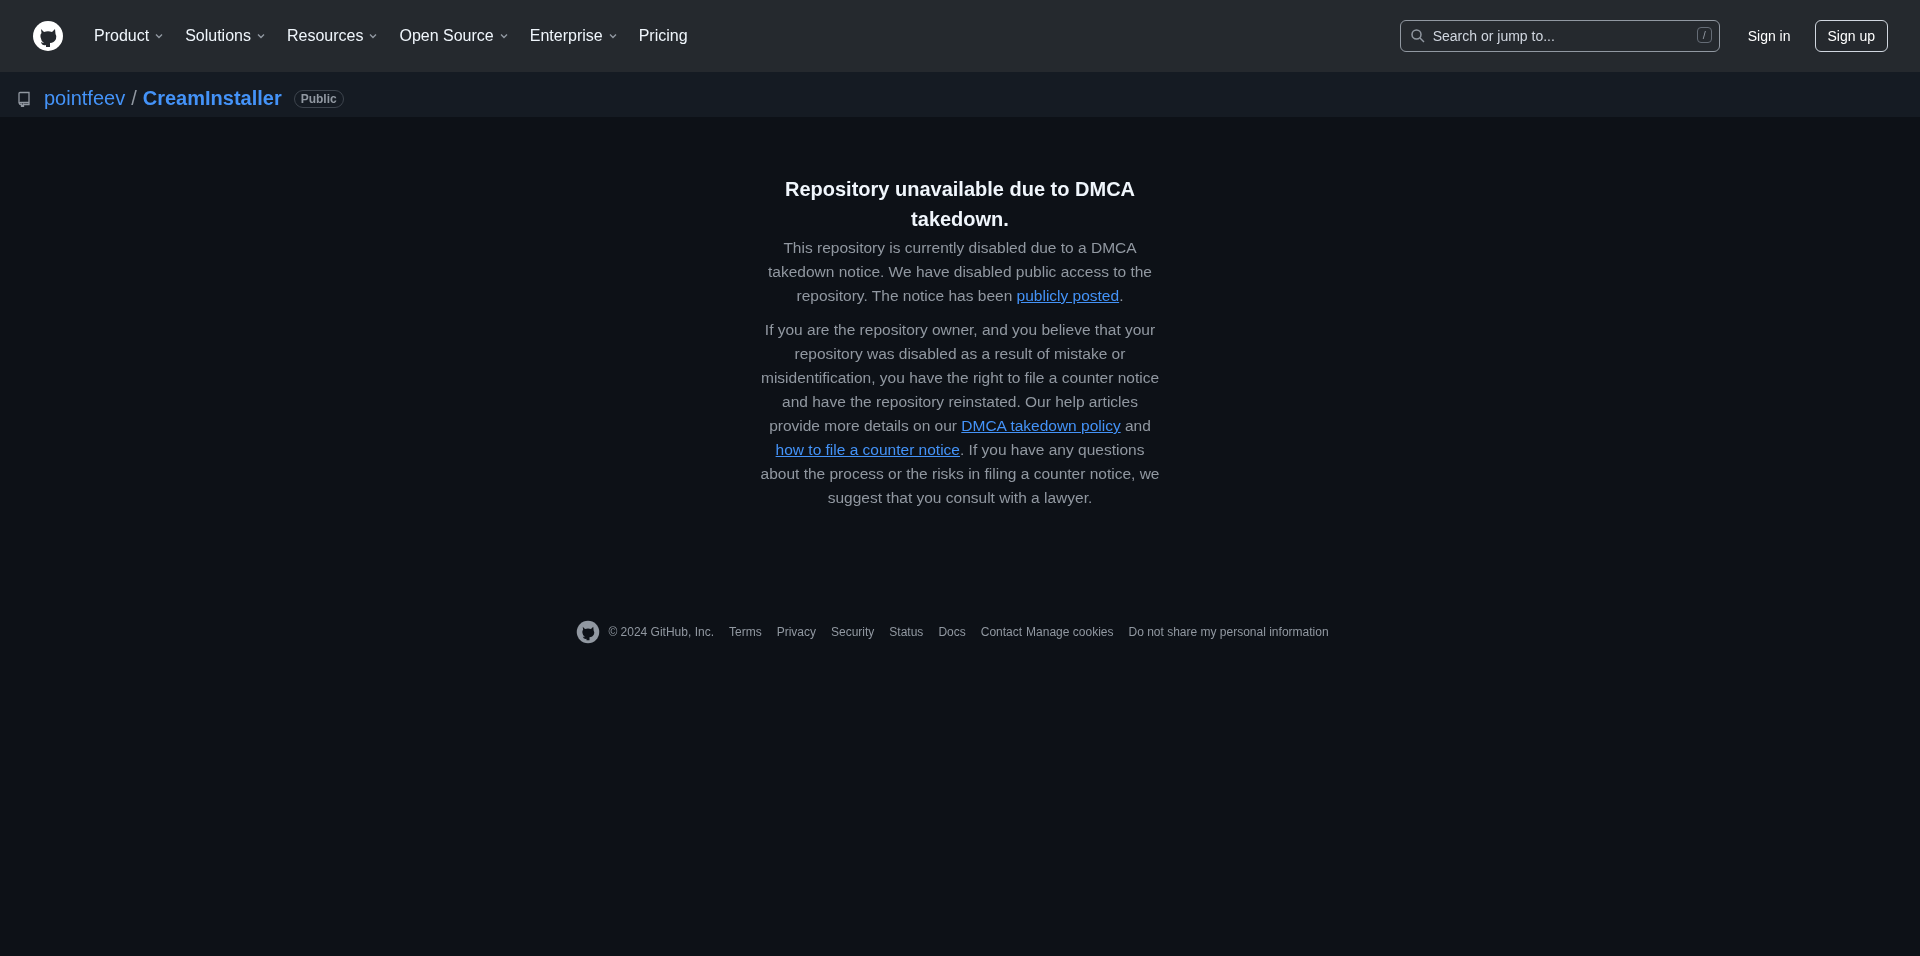  Describe the element at coordinates (960, 272) in the screenshot. I see `notice-paragraph: This repository is currently disabled due to a DMCA takedown notice. We have disabled public access to the repository. The notice has been publicly posted.` at that location.